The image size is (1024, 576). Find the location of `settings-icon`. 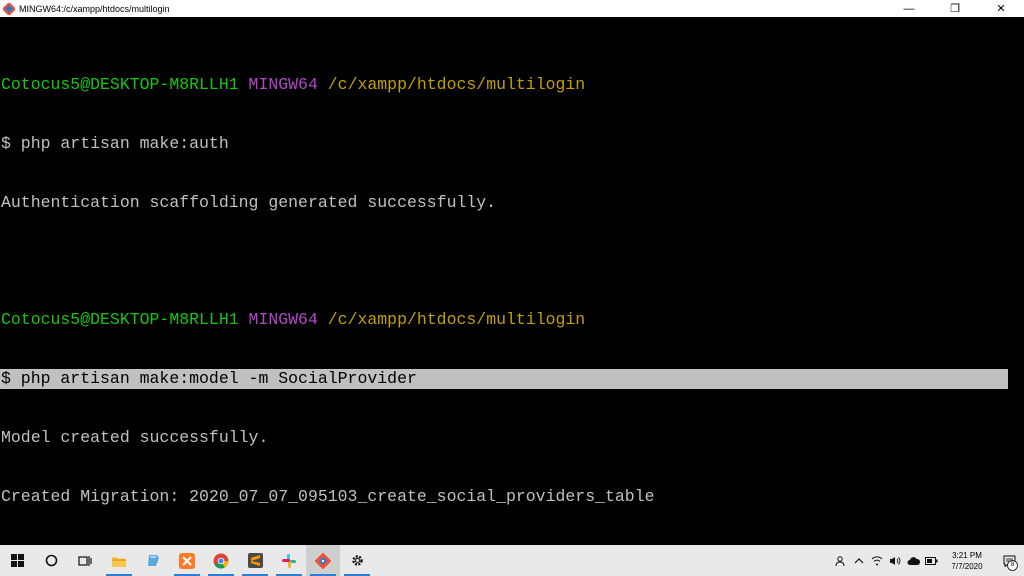

settings-icon is located at coordinates (357, 560).